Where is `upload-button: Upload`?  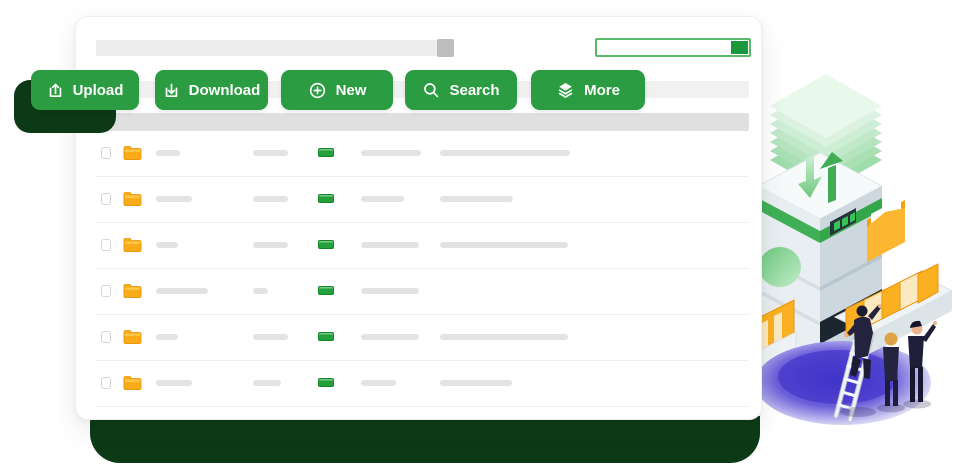 upload-button: Upload is located at coordinates (85, 90).